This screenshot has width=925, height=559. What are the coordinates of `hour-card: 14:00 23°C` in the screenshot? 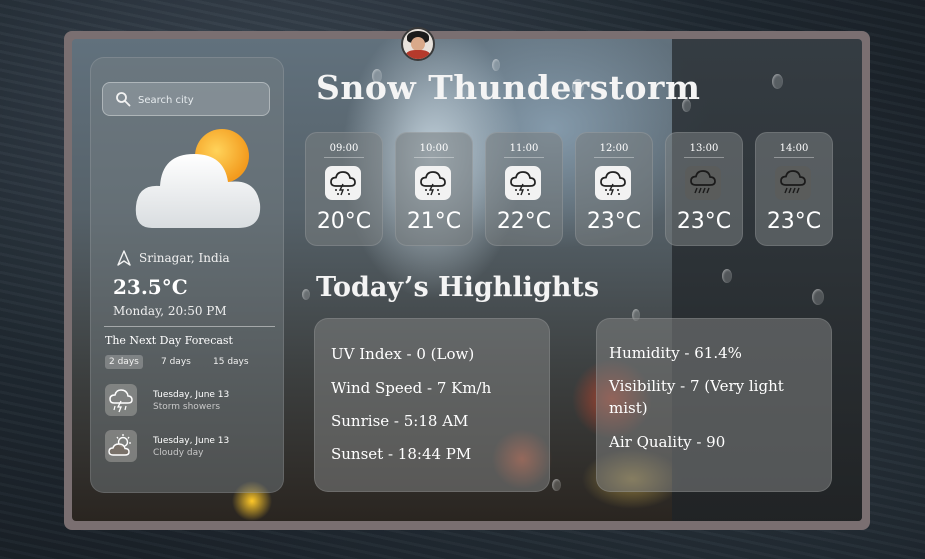 It's located at (794, 189).